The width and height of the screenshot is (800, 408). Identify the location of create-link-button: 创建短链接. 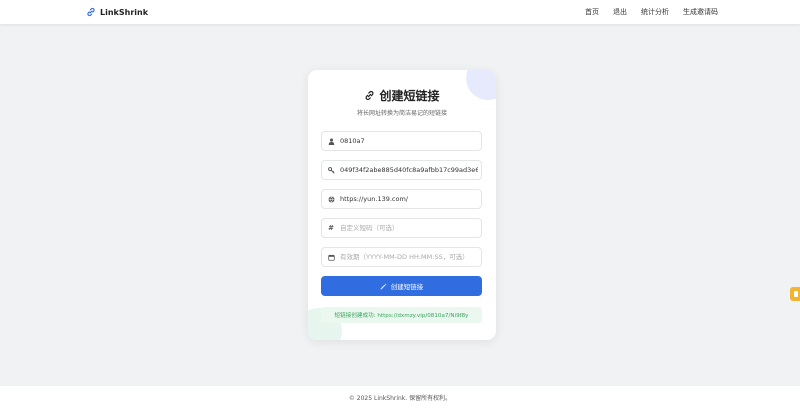
(401, 286).